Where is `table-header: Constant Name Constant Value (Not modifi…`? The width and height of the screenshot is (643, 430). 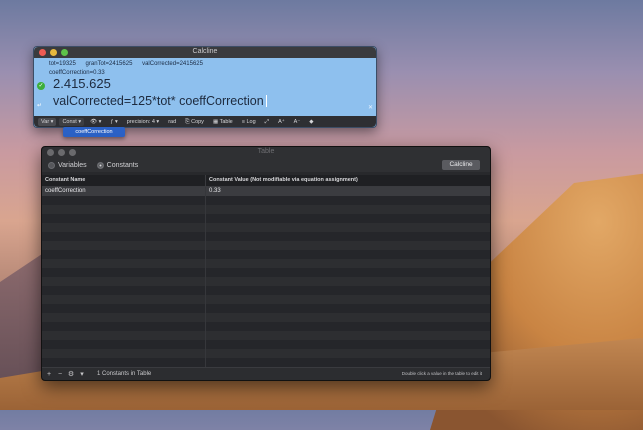 table-header: Constant Name Constant Value (Not modifi… is located at coordinates (266, 181).